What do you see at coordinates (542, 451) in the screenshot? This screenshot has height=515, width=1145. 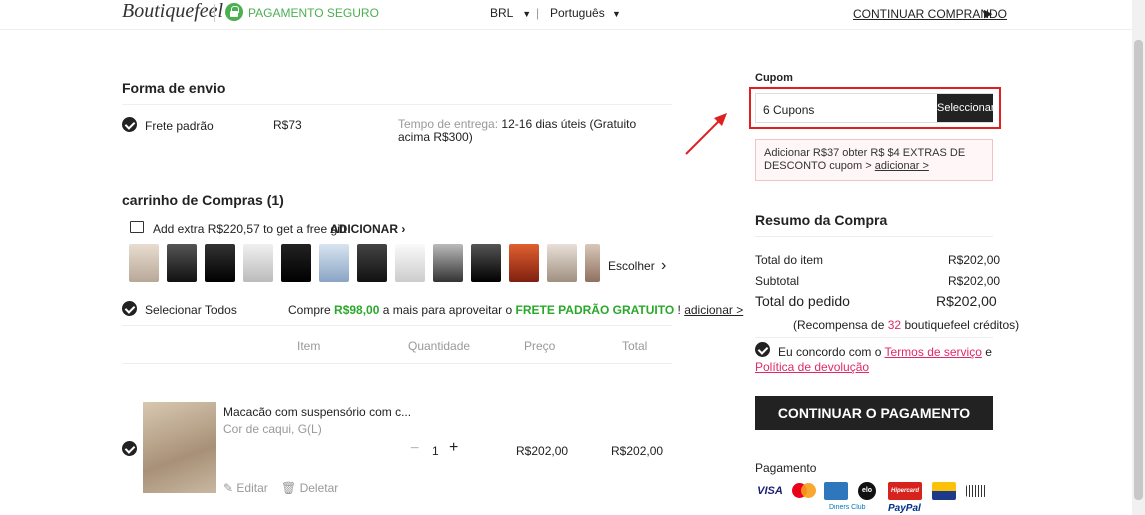 I see `item-price: R$202,00` at bounding box center [542, 451].